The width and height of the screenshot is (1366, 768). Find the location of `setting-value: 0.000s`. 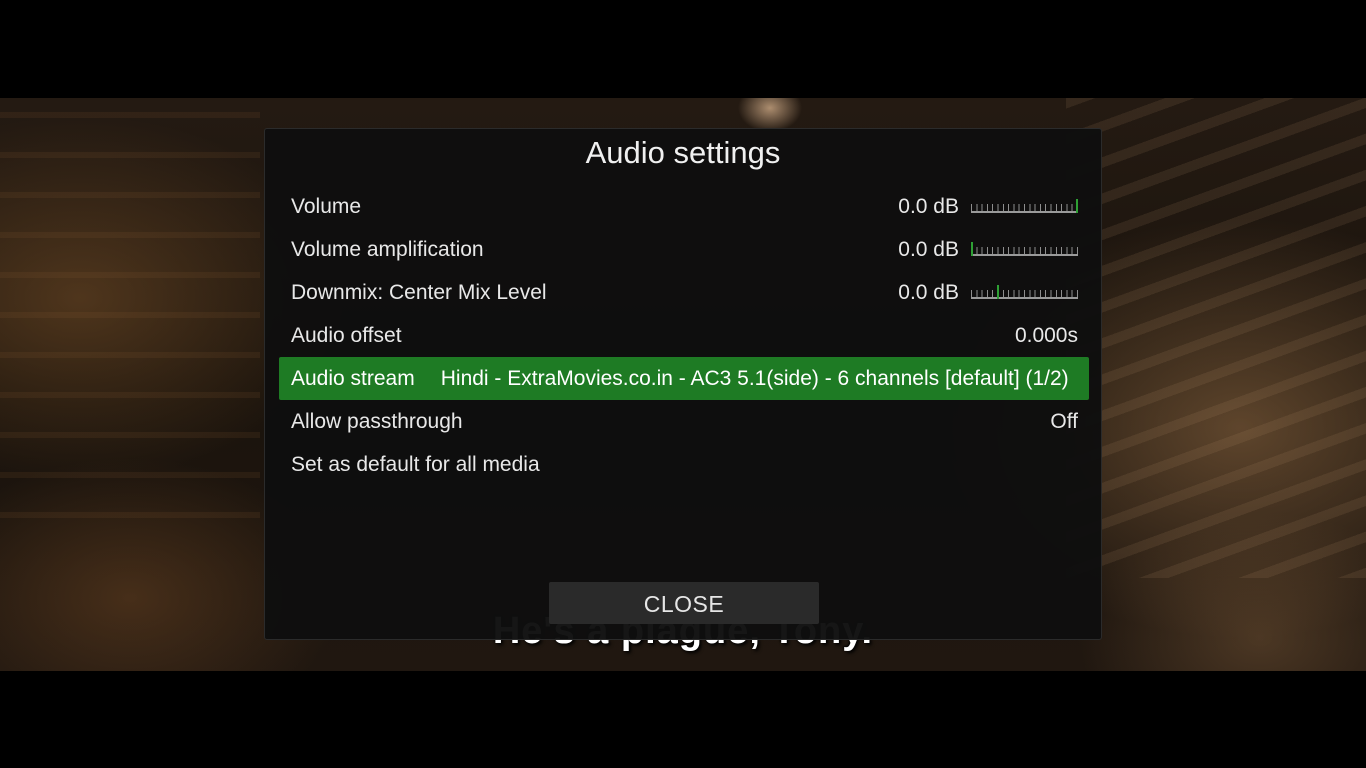

setting-value: 0.000s is located at coordinates (1046, 335).